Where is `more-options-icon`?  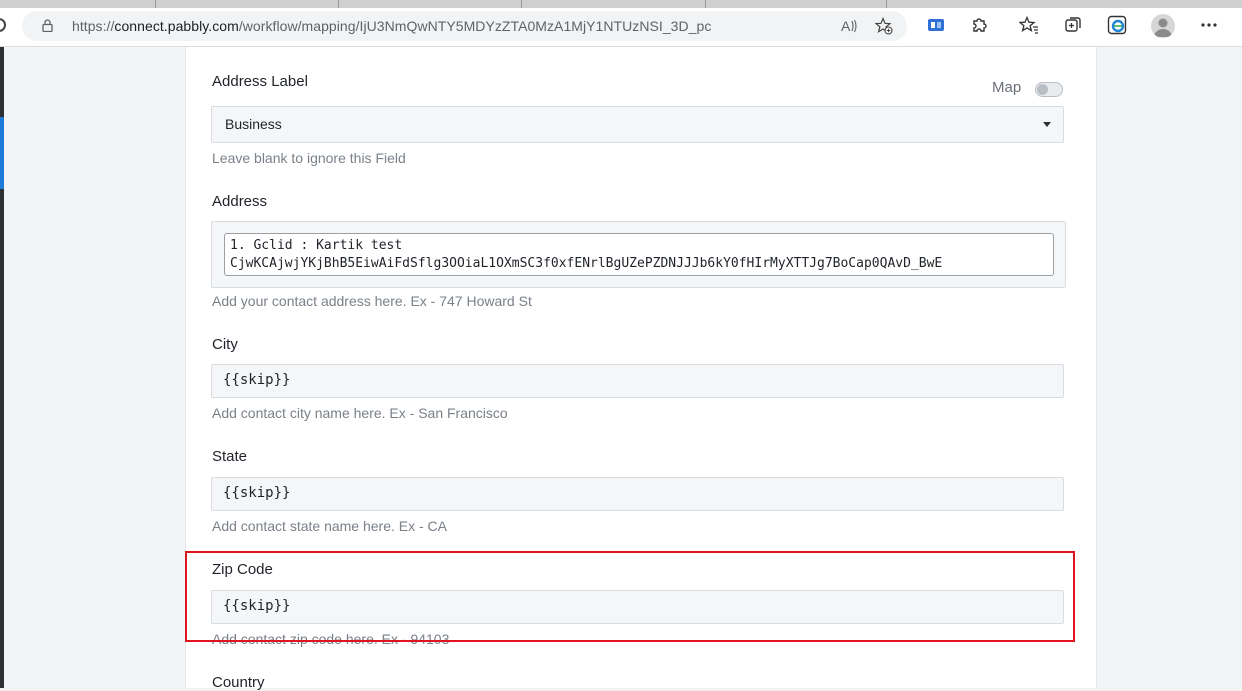
more-options-icon is located at coordinates (1209, 25).